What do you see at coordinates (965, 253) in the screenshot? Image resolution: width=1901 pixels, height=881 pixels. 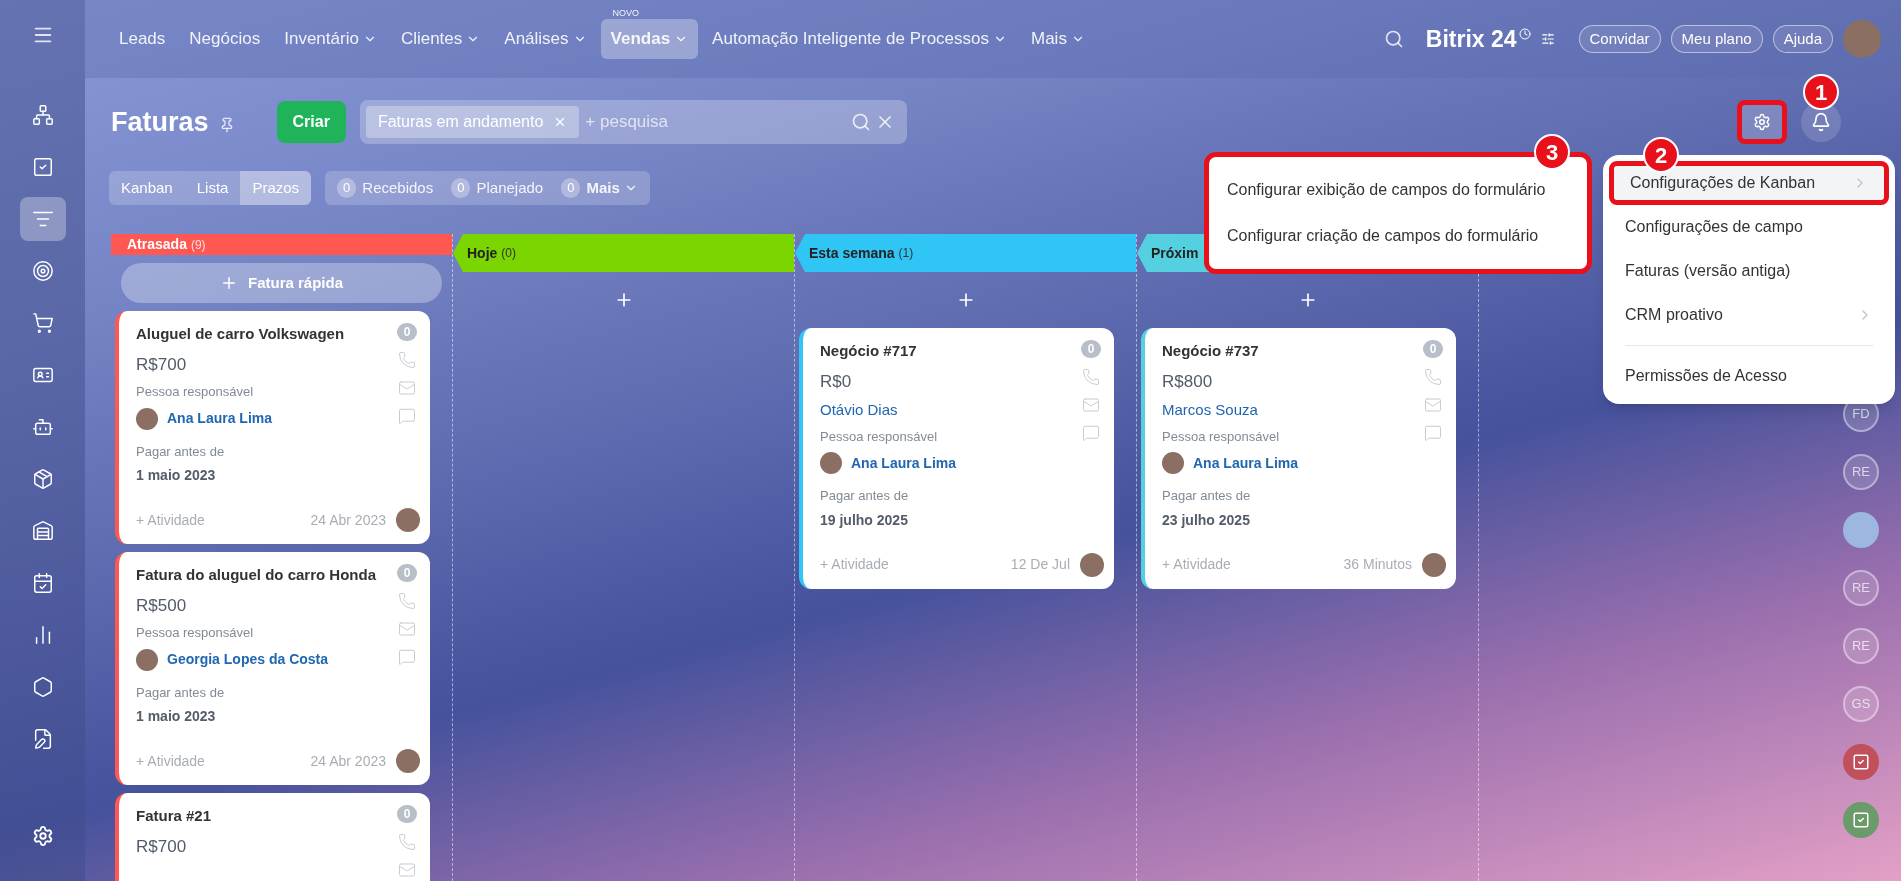 I see `column-header: Esta semana (1)` at bounding box center [965, 253].